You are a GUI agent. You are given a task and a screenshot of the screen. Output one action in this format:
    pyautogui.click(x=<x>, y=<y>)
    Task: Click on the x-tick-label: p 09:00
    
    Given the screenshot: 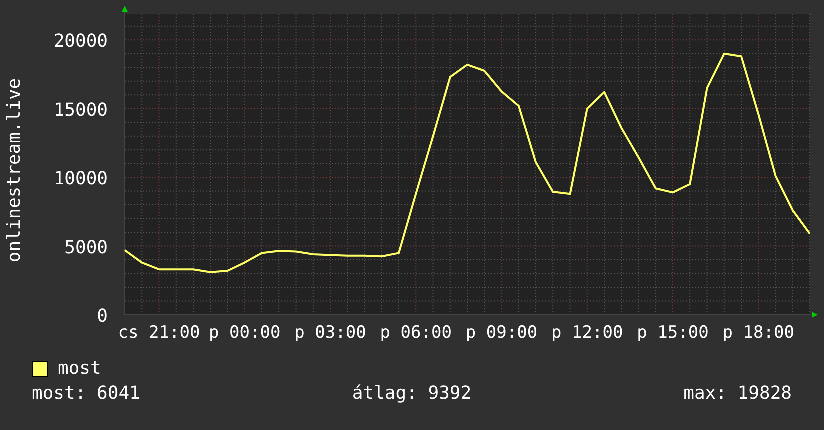 What is the action you would take?
    pyautogui.click(x=502, y=333)
    